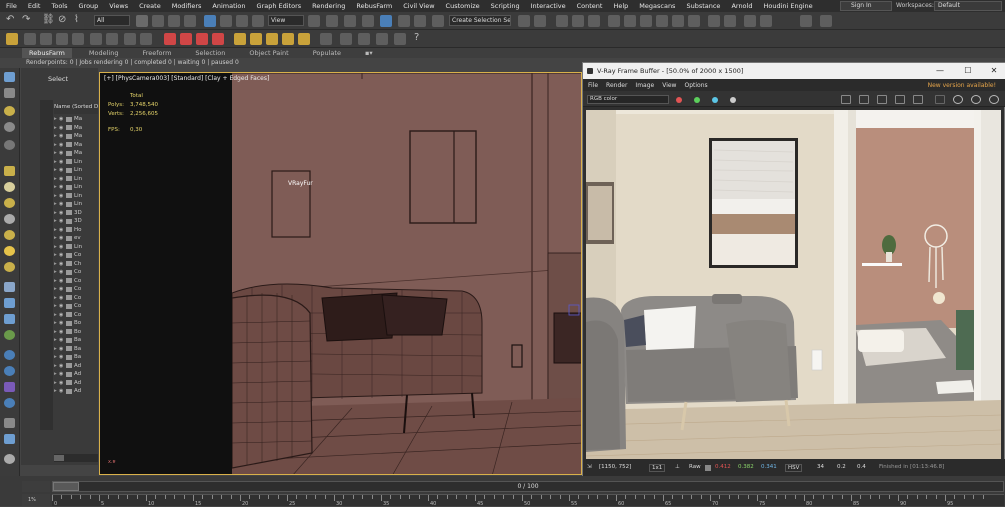 This screenshot has width=1005, height=507. What do you see at coordinates (994, 71) in the screenshot?
I see `close-icon: ✕` at bounding box center [994, 71].